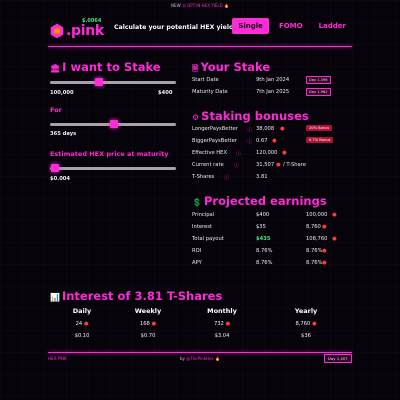 Image resolution: width=400 pixels, height=400 pixels. I want to click on days-slider, so click(113, 124).